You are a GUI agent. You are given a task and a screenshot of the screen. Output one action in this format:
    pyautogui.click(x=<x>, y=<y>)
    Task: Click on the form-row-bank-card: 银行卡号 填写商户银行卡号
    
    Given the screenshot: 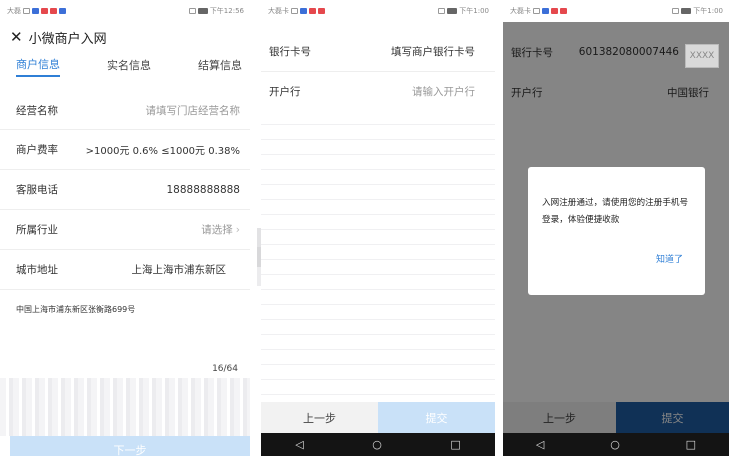 What is the action you would take?
    pyautogui.click(x=378, y=52)
    